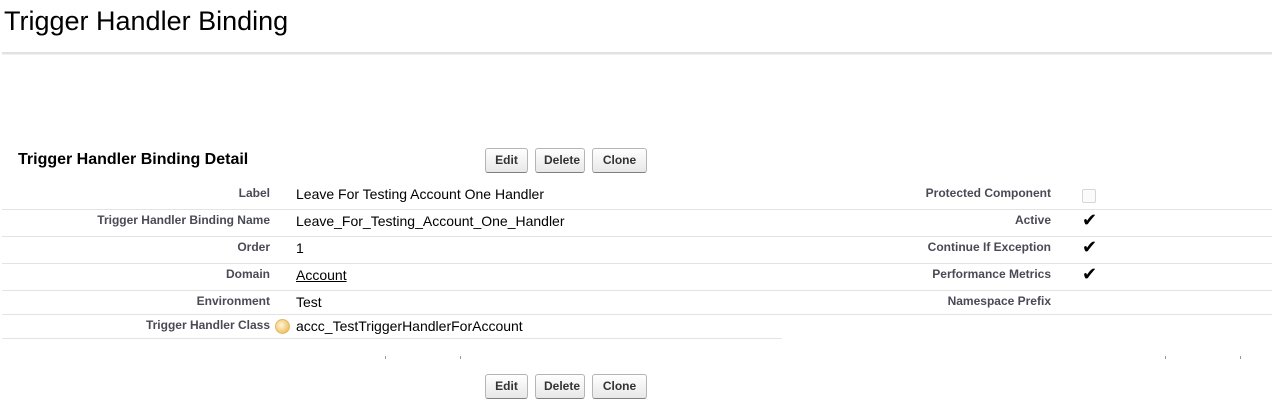 The width and height of the screenshot is (1277, 407). I want to click on protected-component-checkbox, so click(1089, 198).